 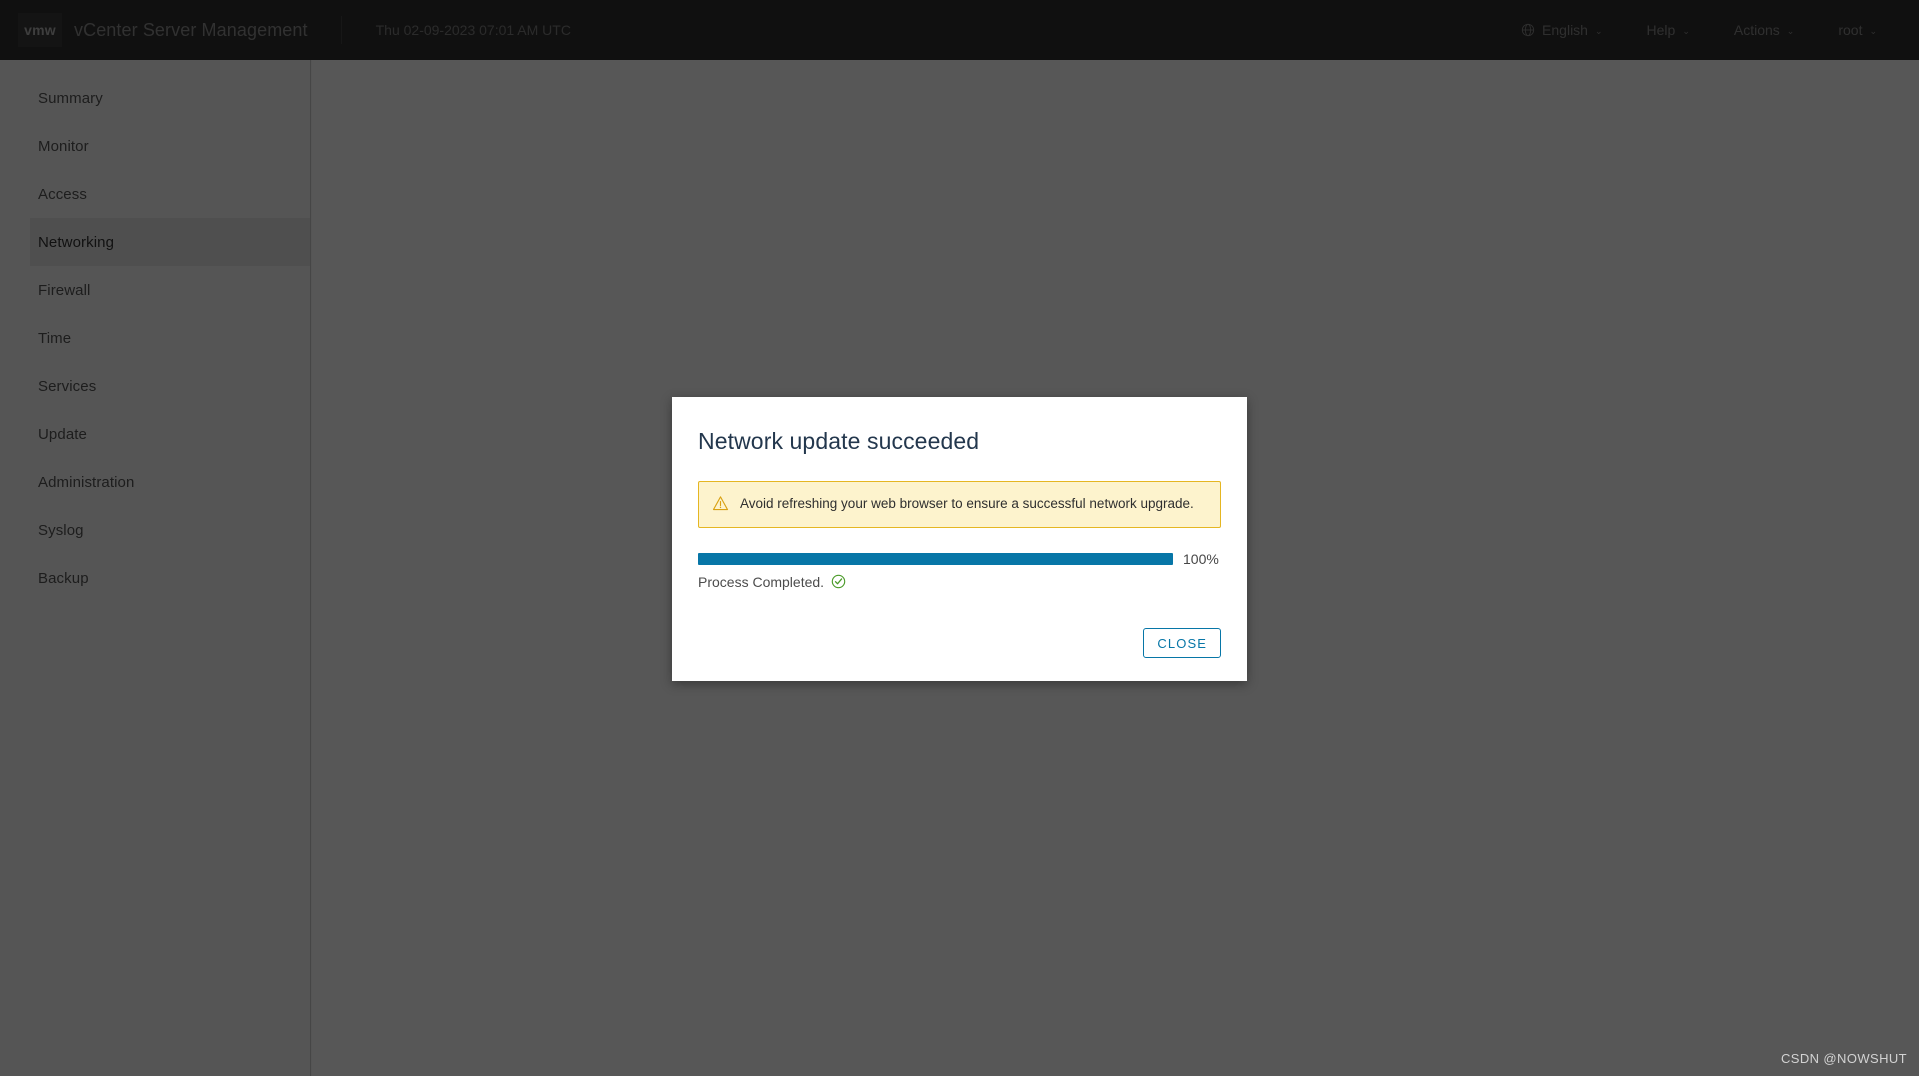 What do you see at coordinates (720, 503) in the screenshot?
I see `warning-triangle-icon` at bounding box center [720, 503].